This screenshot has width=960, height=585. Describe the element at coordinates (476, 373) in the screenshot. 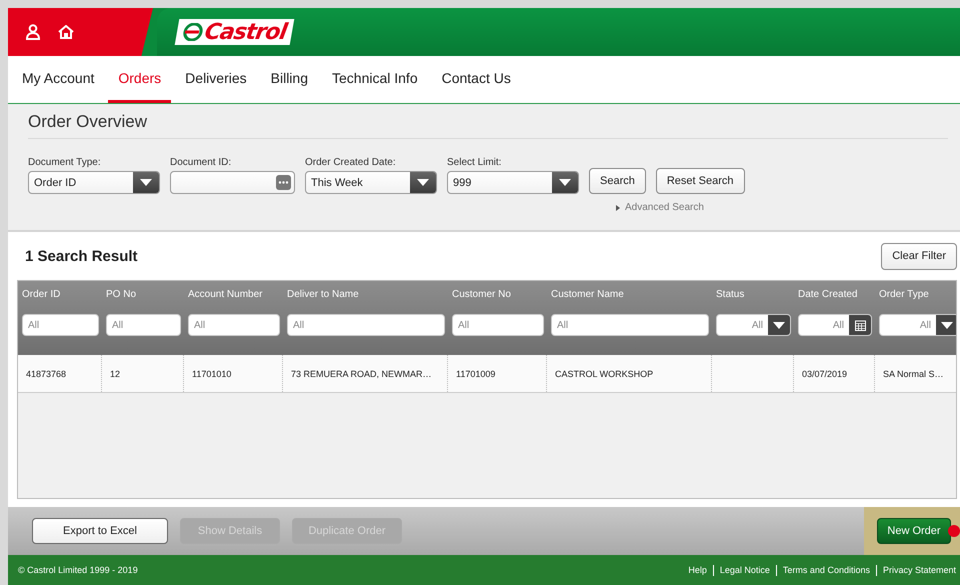

I see `table-cell: 11701009` at that location.